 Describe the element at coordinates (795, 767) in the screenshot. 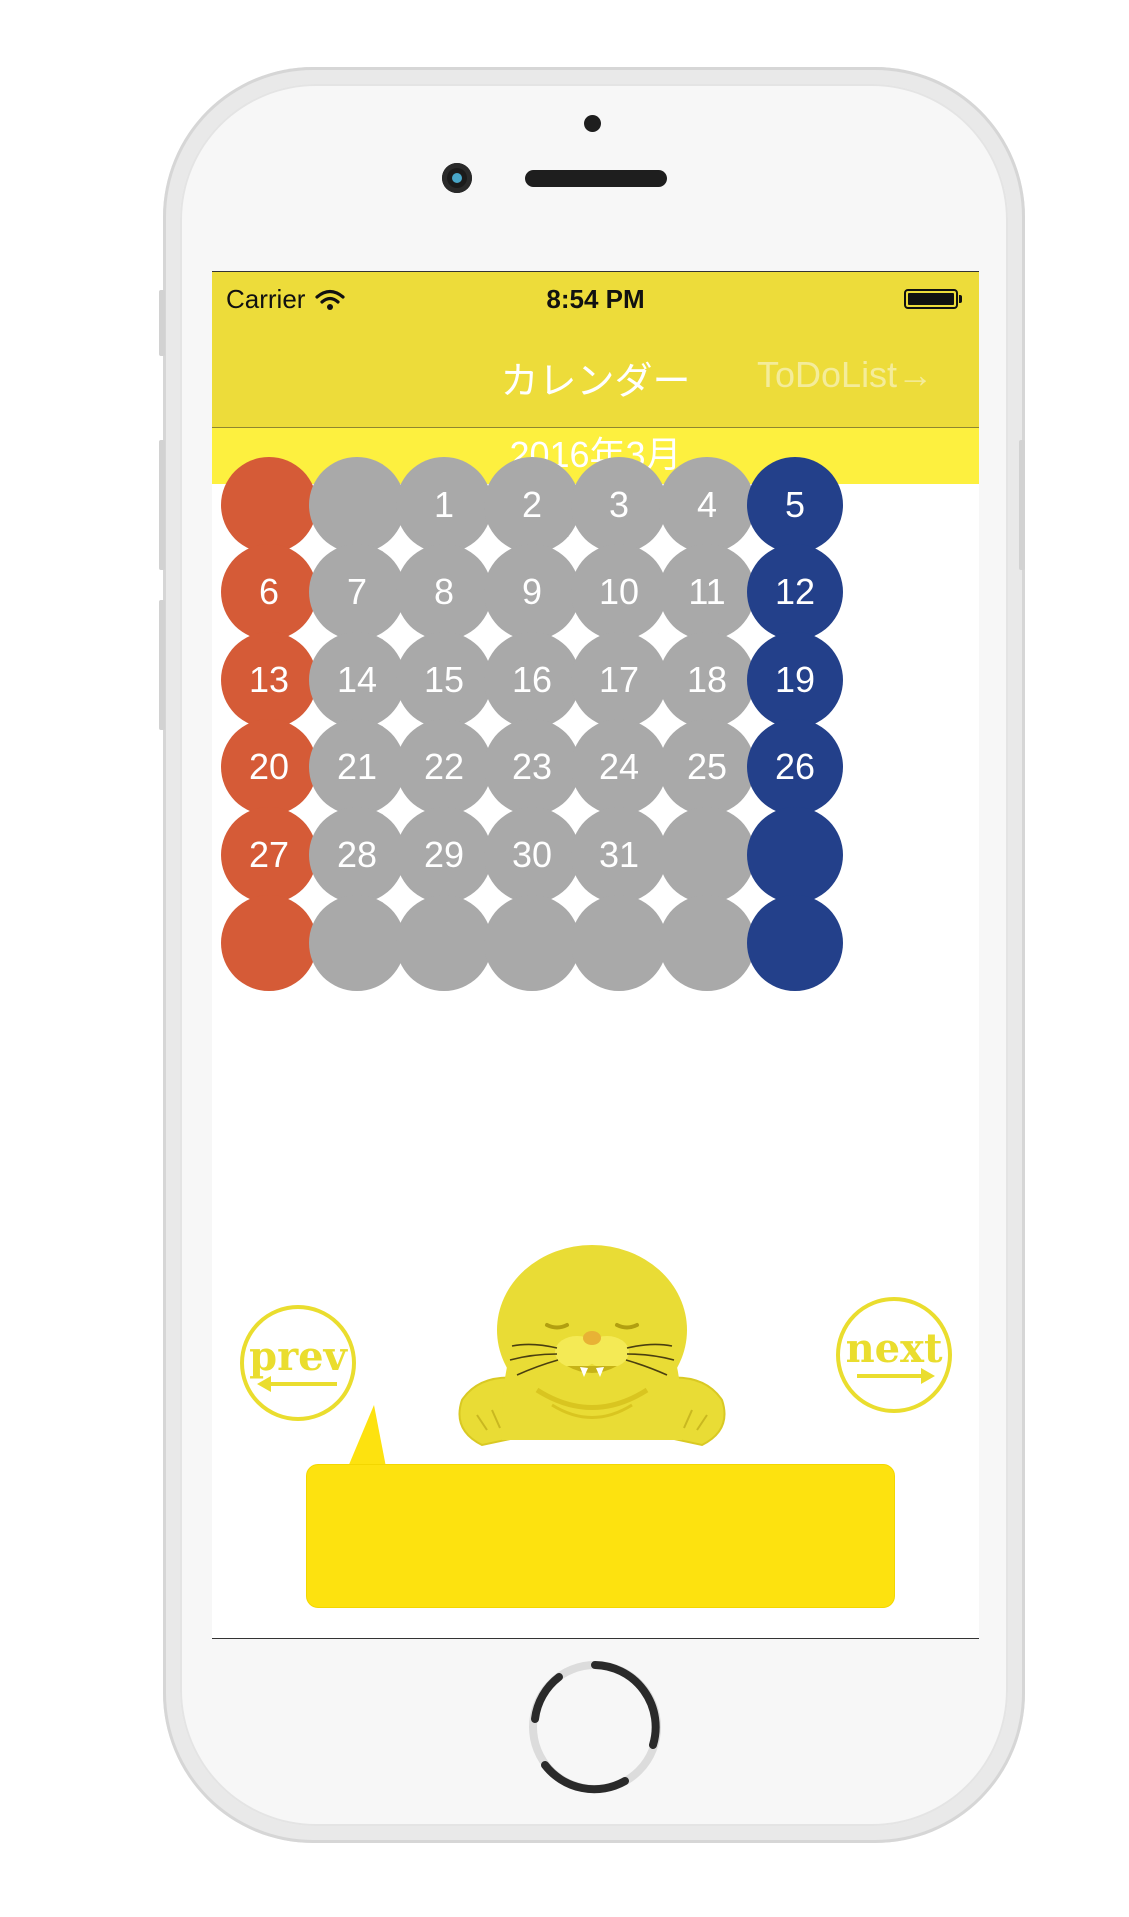

I see `day-cell-26: 26` at that location.